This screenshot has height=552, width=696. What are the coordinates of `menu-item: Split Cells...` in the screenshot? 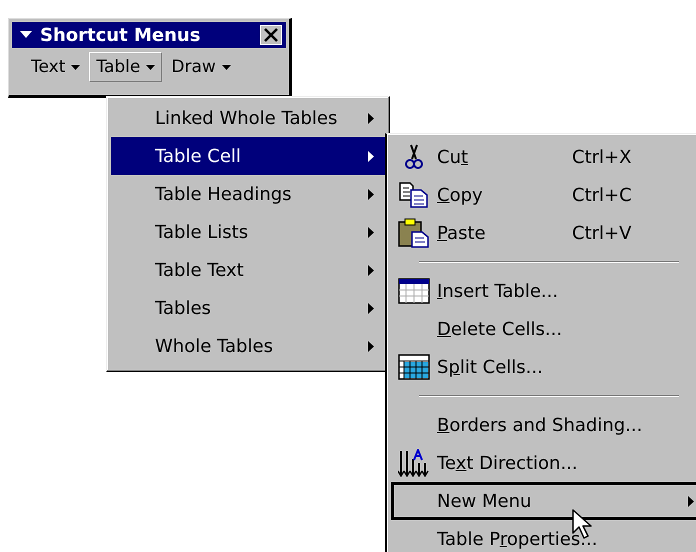 It's located at (543, 367).